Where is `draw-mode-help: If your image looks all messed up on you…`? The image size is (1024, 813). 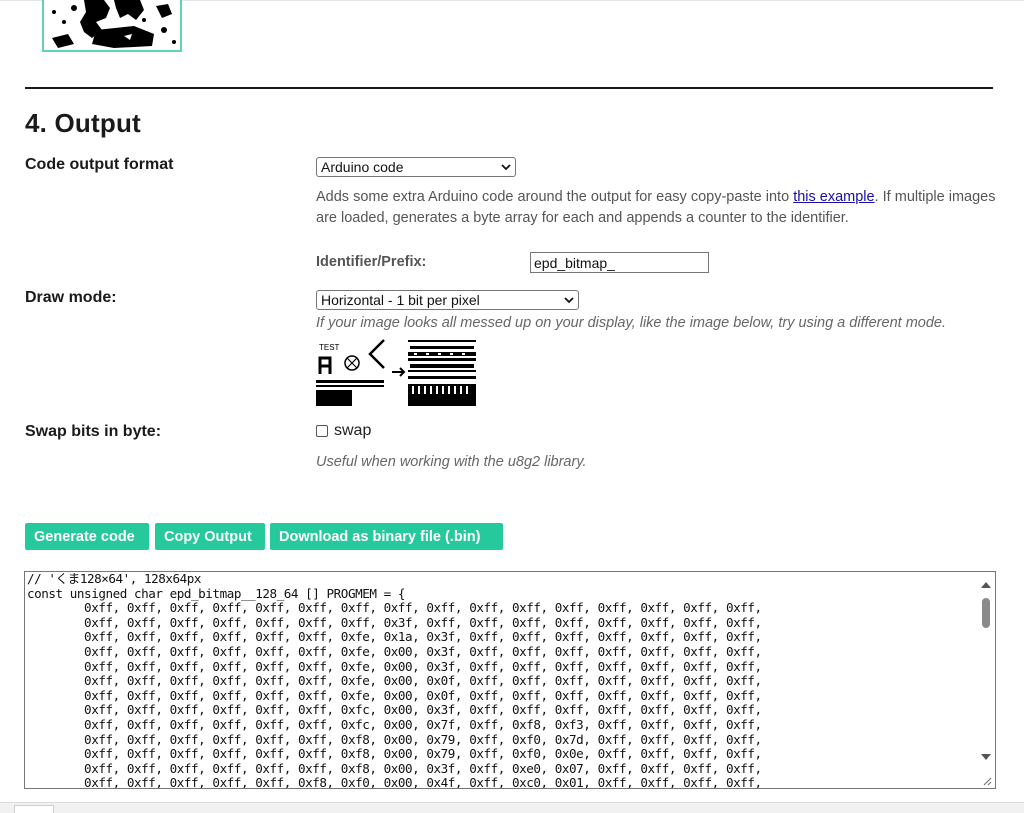 draw-mode-help: If your image looks all messed up on you… is located at coordinates (631, 323).